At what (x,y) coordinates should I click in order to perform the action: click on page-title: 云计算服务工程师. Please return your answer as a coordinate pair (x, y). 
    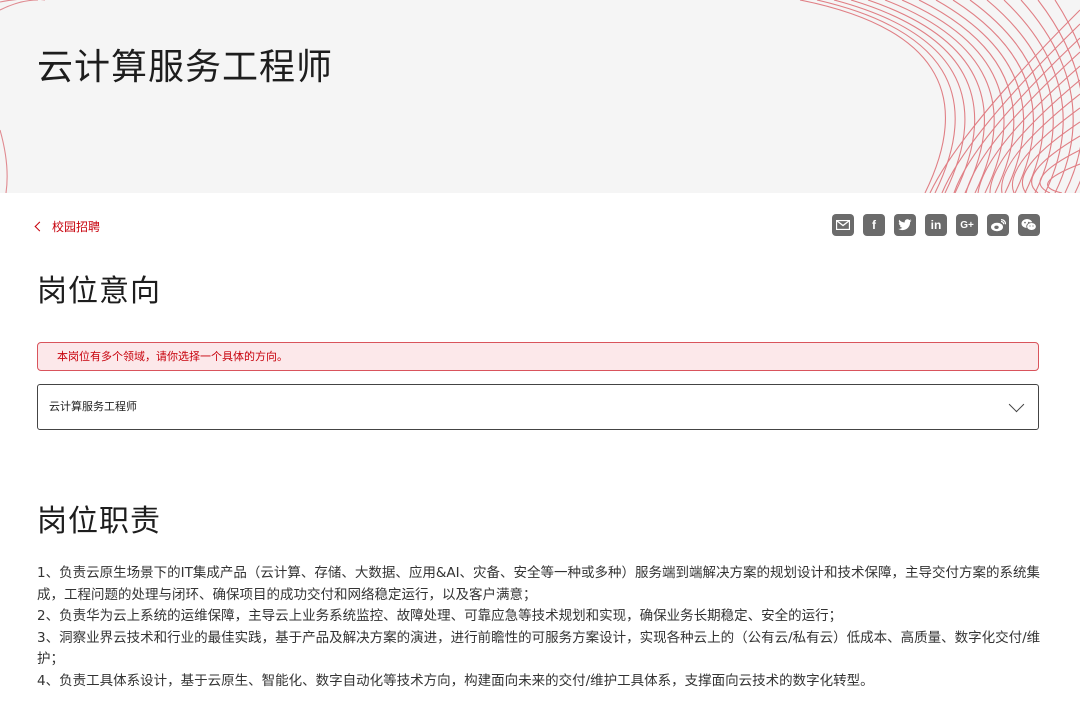
    Looking at the image, I should click on (185, 67).